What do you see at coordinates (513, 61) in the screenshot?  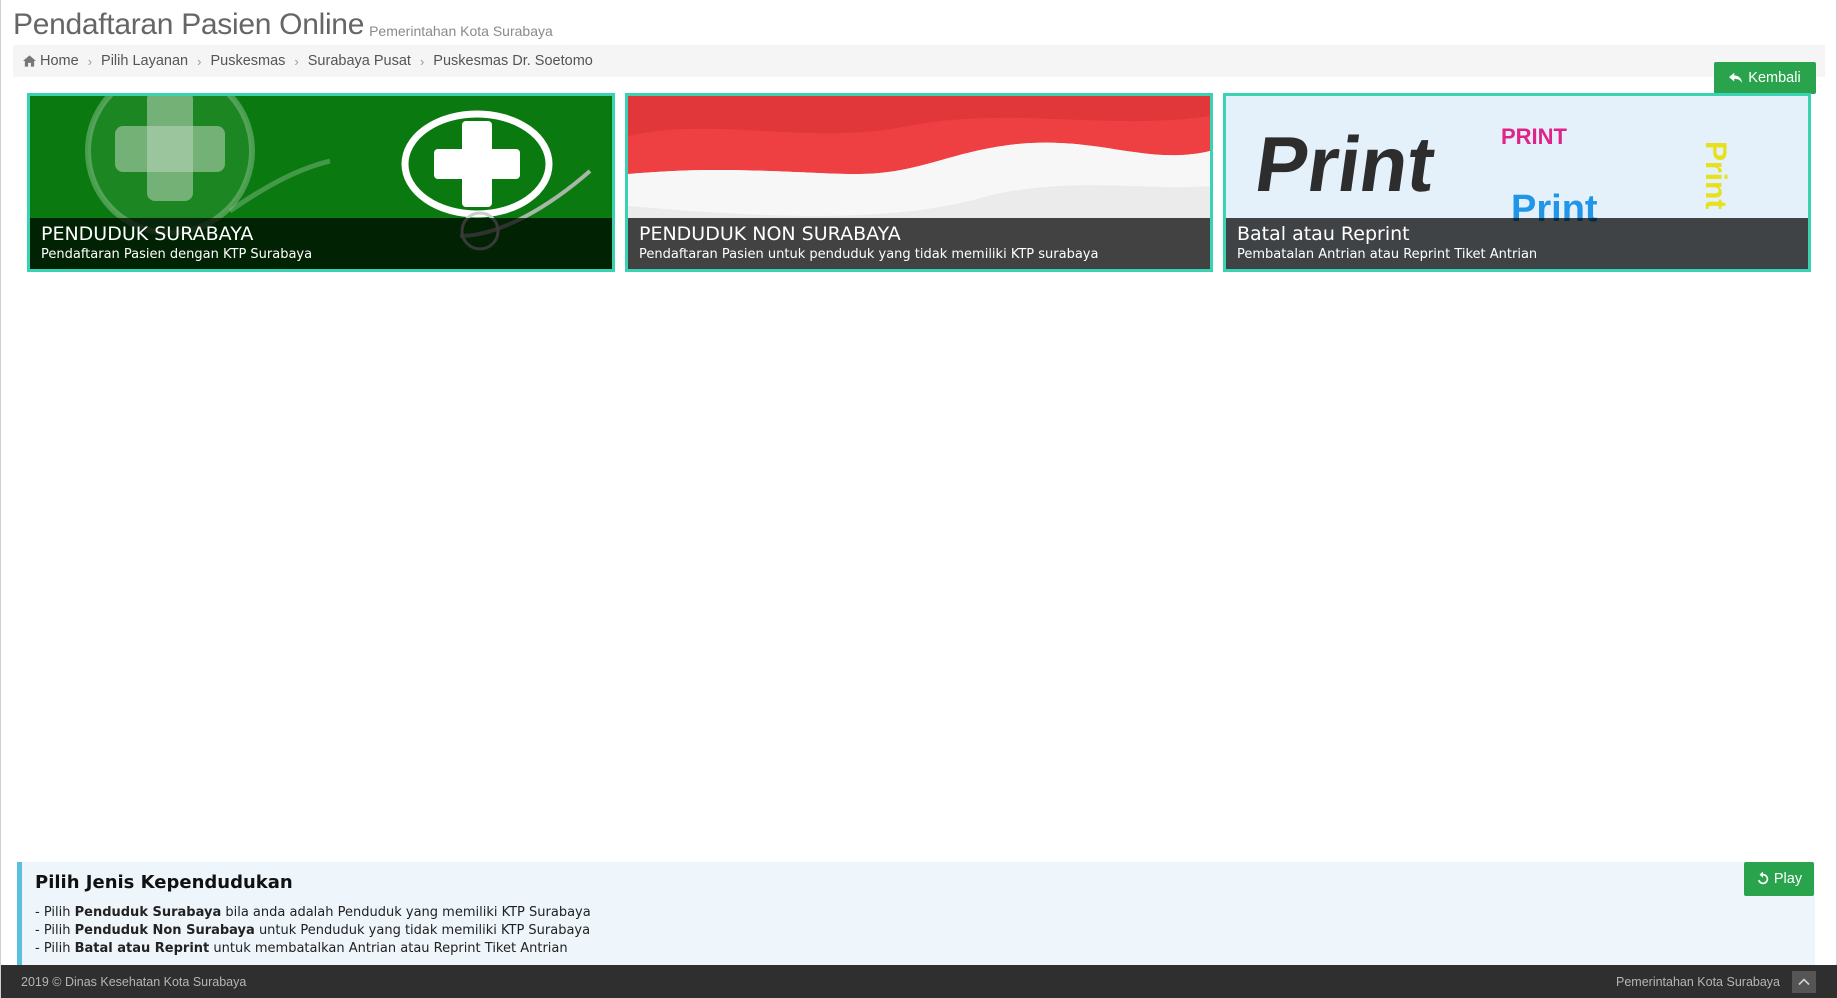 I see `breadcrumb-current: Puskesmas Dr. Soetomo` at bounding box center [513, 61].